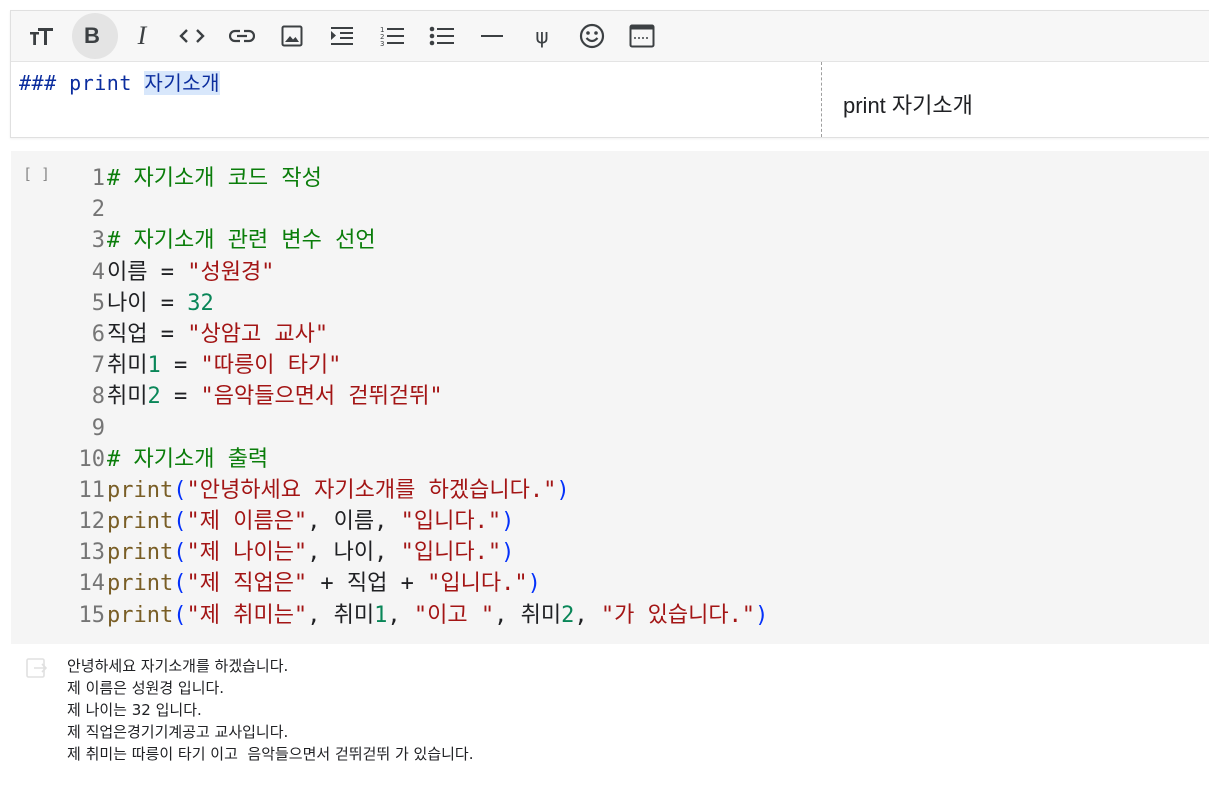 Image resolution: width=1209 pixels, height=797 pixels. I want to click on code-token: , 나이,, so click(354, 553).